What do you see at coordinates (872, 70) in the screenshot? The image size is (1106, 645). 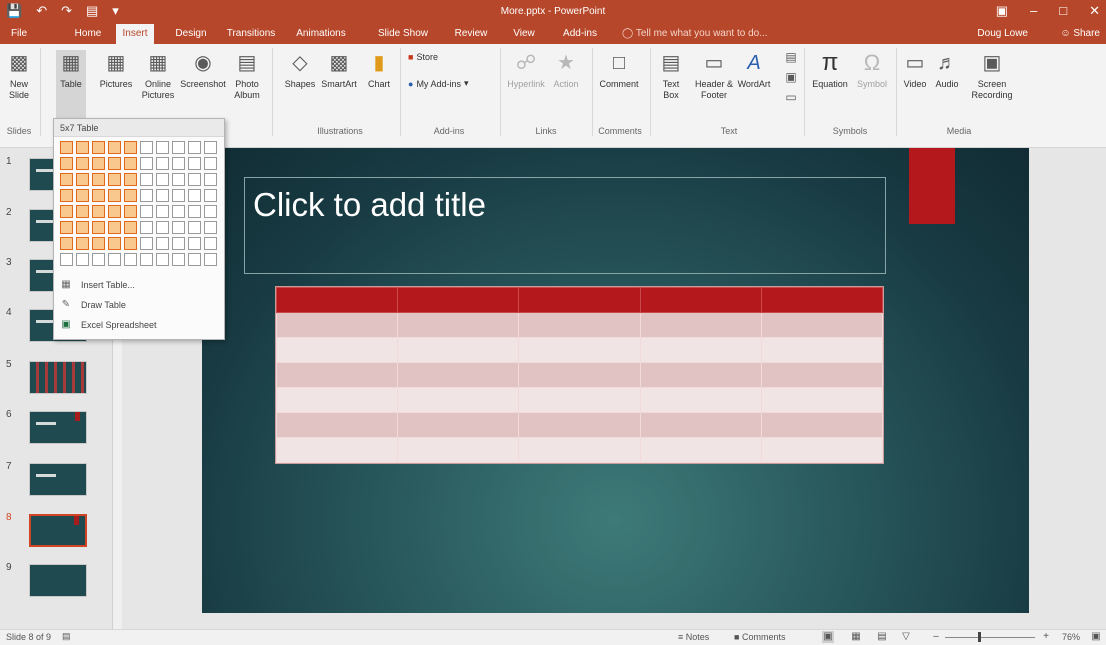 I see `symbol-button: Ω Symbol` at bounding box center [872, 70].